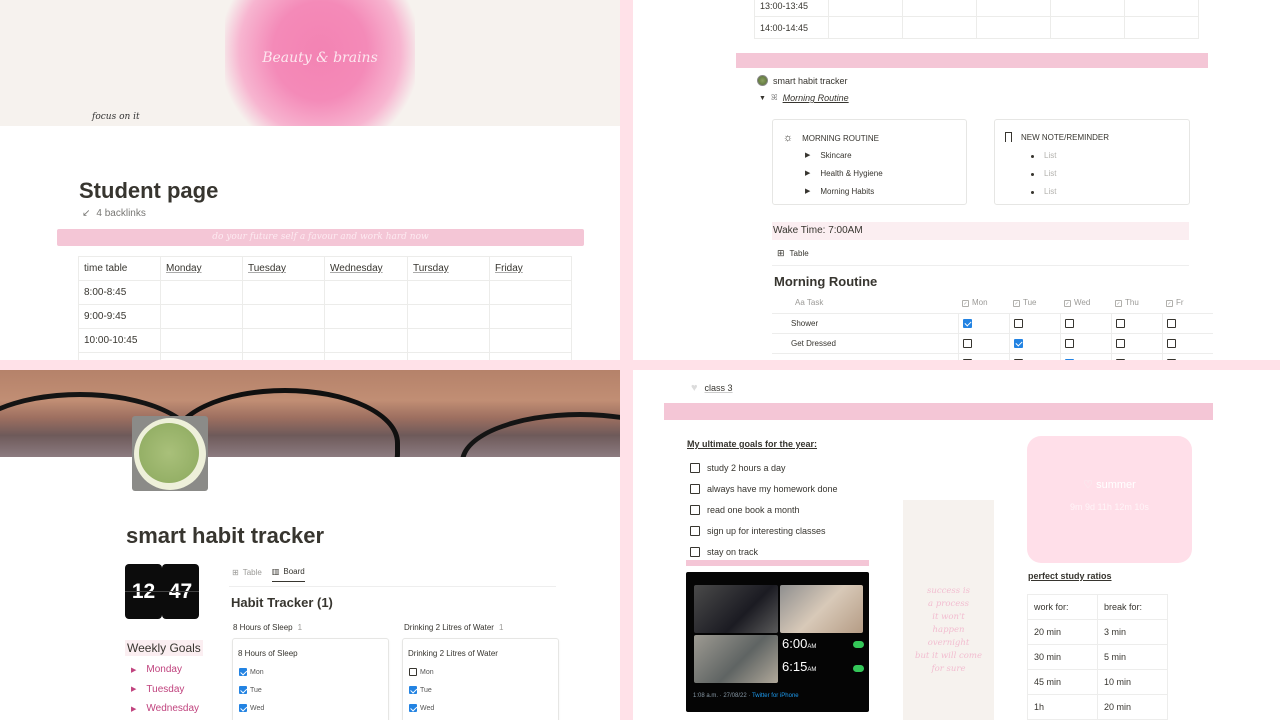 The height and width of the screenshot is (720, 1280). What do you see at coordinates (267, 627) in the screenshot?
I see `board-column-header: 8 Hours of Sleep 1` at bounding box center [267, 627].